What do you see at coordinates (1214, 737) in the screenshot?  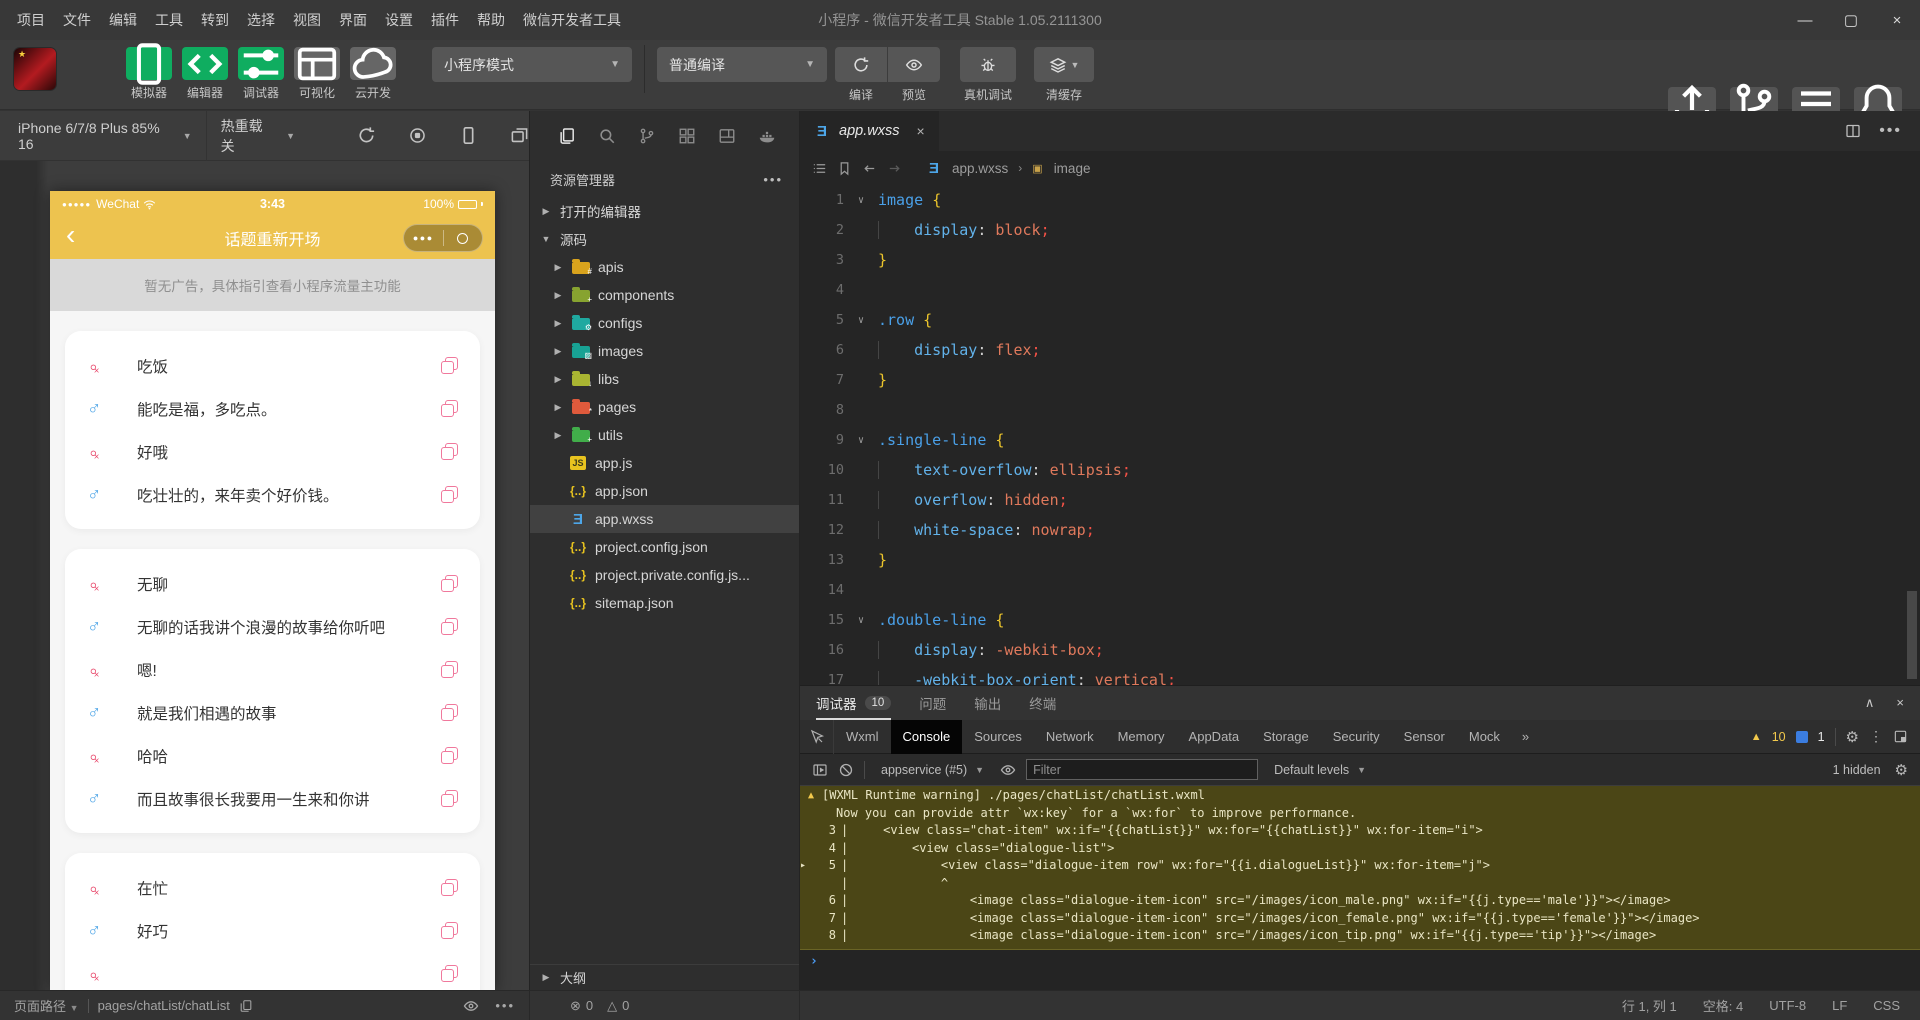 I see `devtools-tab-AppData: AppData` at bounding box center [1214, 737].